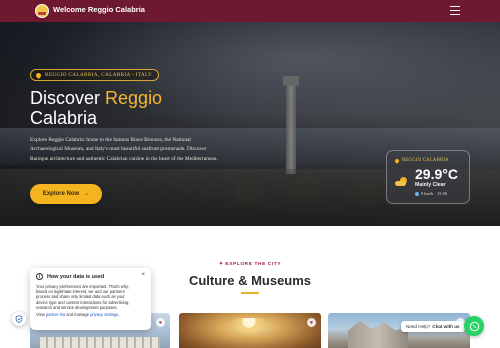 This screenshot has height=348, width=500. Describe the element at coordinates (402, 182) in the screenshot. I see `partly-cloudy-icon` at that location.